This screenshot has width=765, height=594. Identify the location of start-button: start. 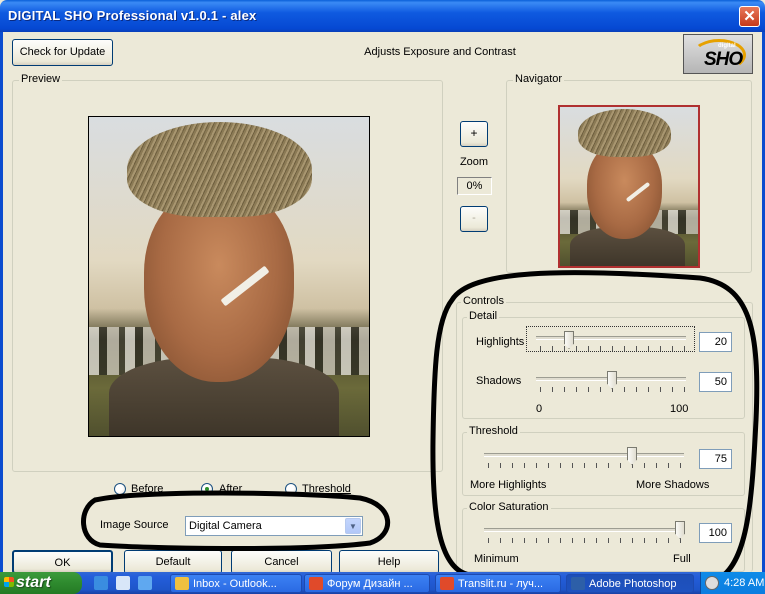
(41, 583).